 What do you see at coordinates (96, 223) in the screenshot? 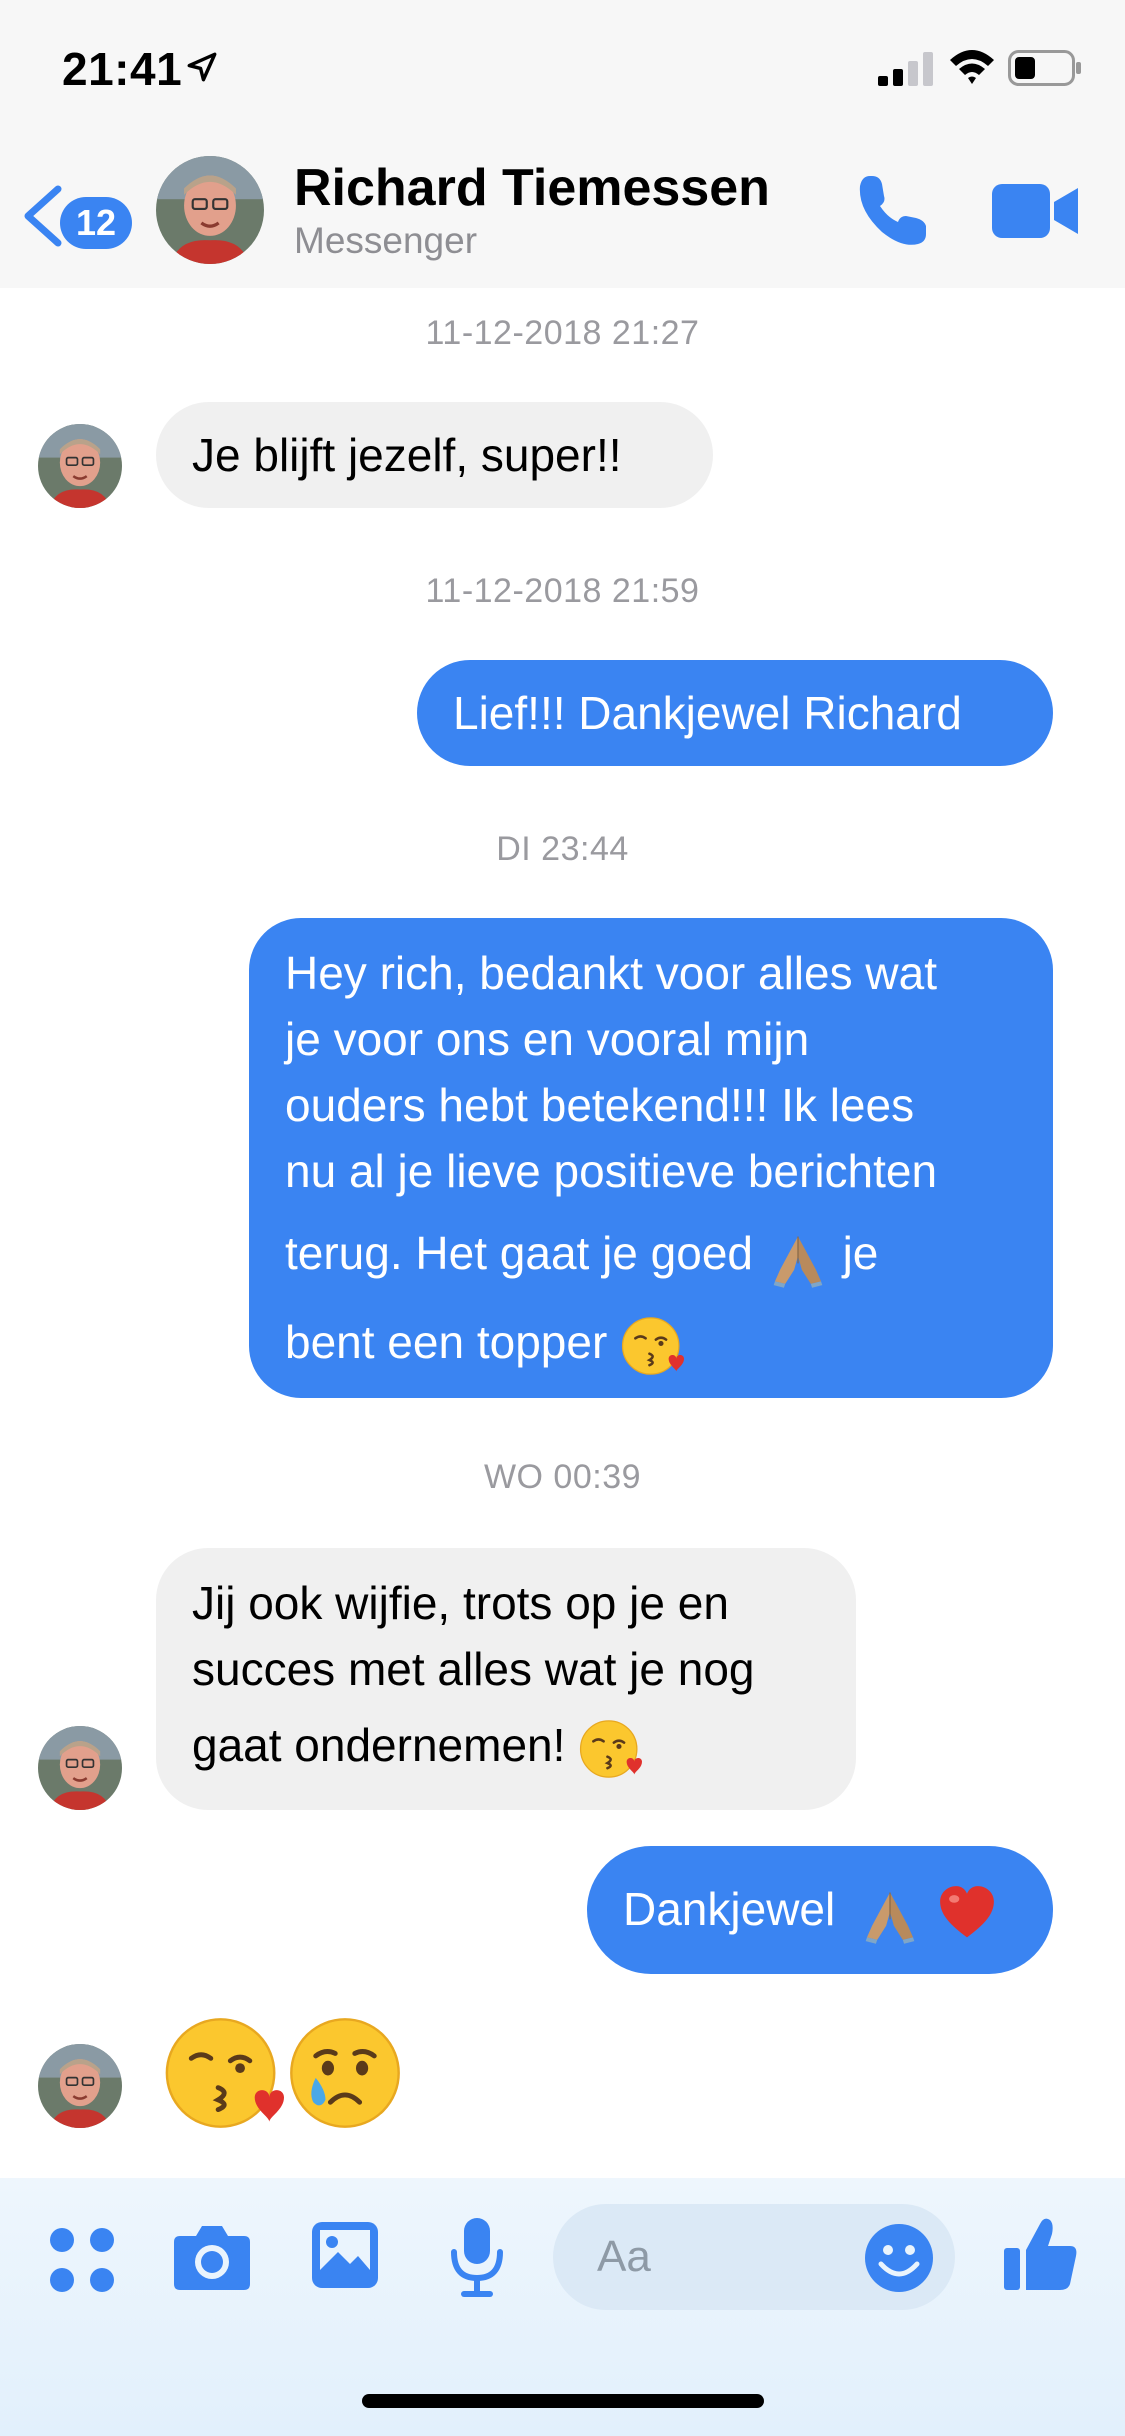
I see `unread-count-badge: 12` at bounding box center [96, 223].